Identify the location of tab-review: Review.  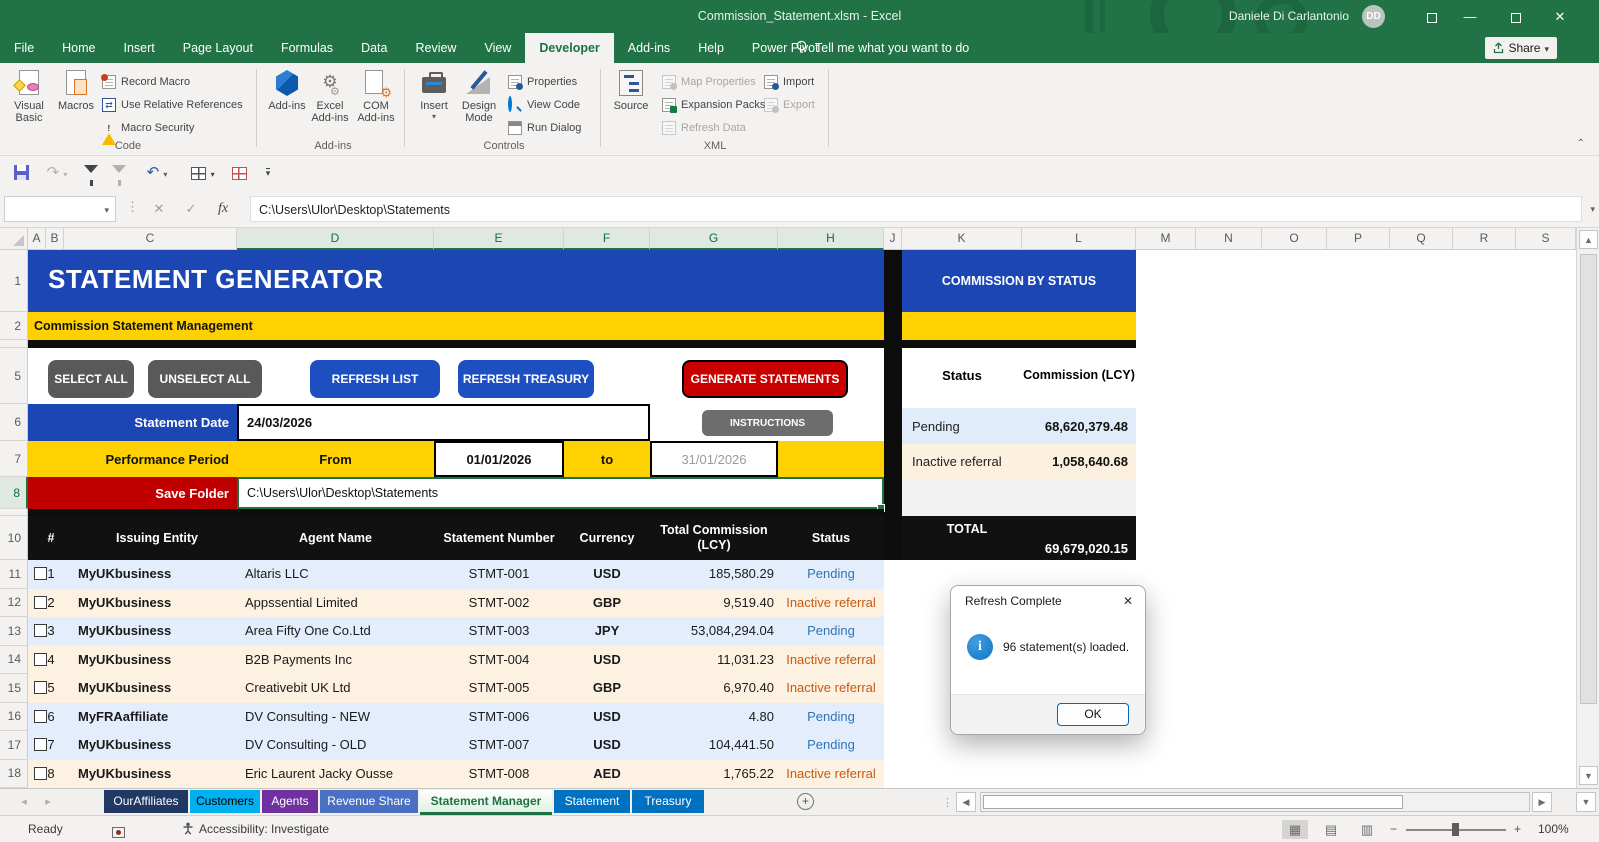
(435, 48).